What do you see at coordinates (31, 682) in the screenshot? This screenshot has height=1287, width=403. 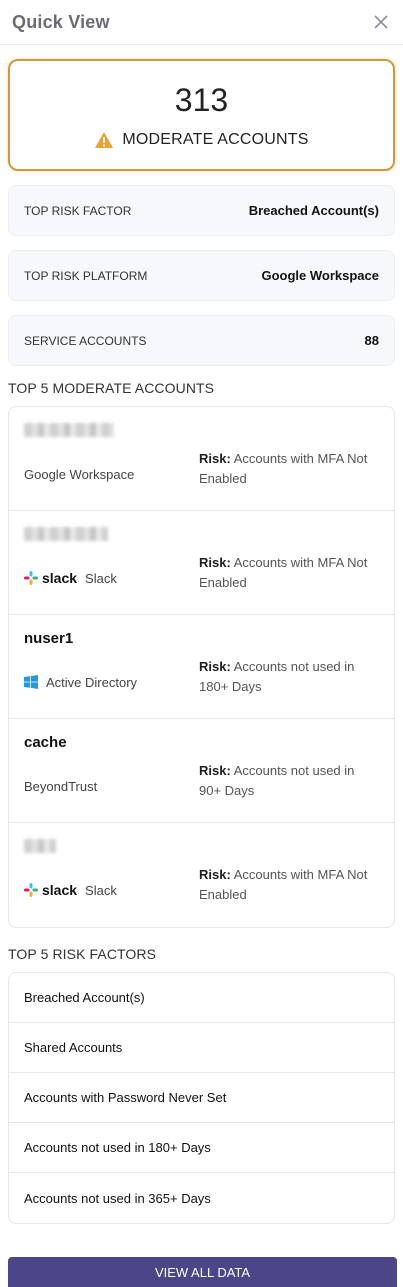 I see `windows-icon` at bounding box center [31, 682].